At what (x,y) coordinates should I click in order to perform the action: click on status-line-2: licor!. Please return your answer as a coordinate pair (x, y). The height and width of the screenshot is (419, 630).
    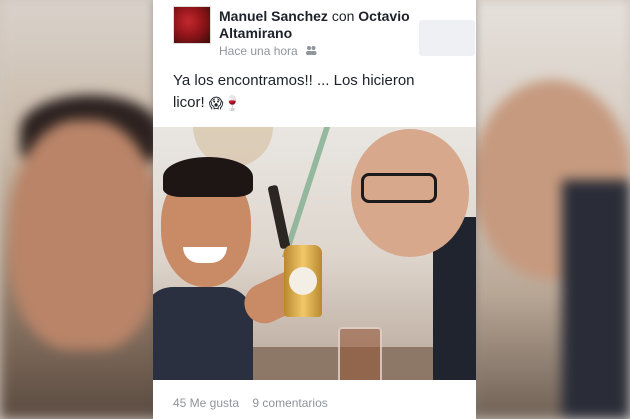
    Looking at the image, I should click on (189, 102).